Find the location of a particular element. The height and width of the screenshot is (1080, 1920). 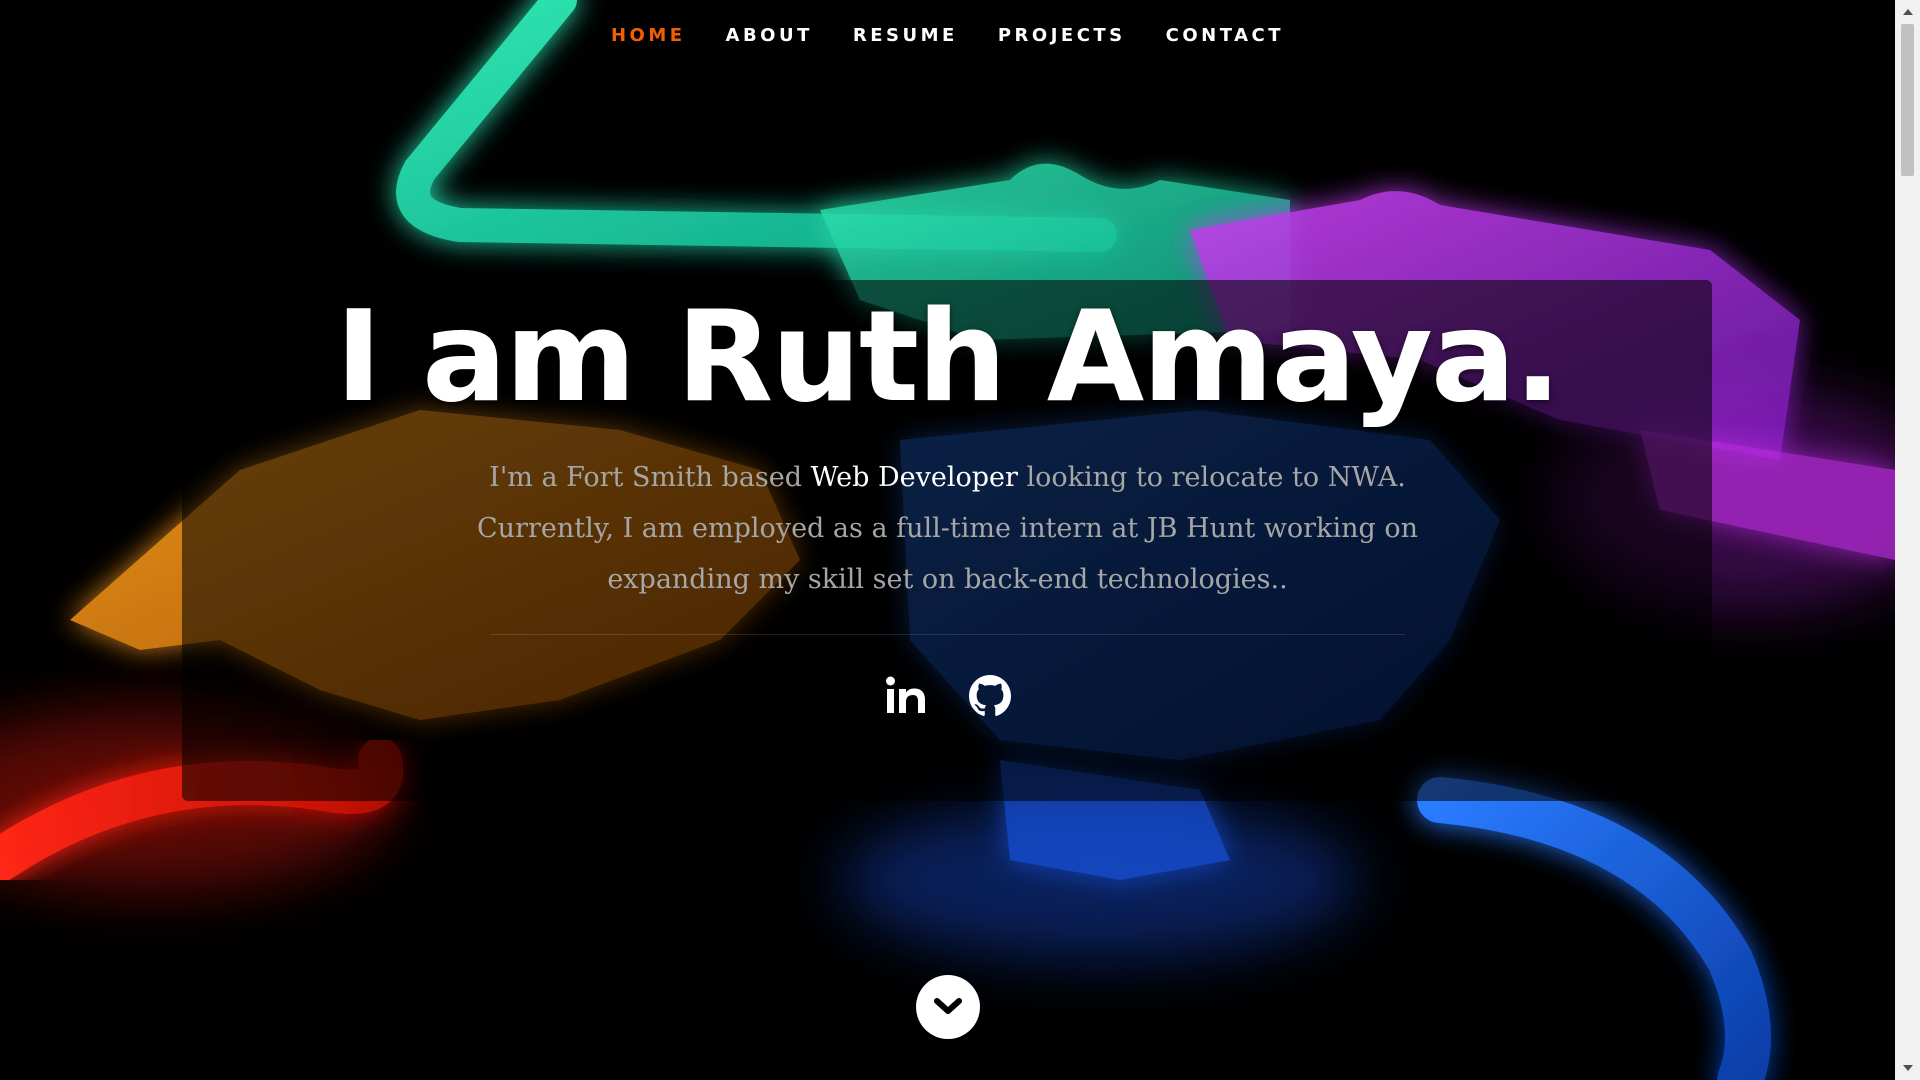

nav-item-contact: CONTACT is located at coordinates (1225, 35).